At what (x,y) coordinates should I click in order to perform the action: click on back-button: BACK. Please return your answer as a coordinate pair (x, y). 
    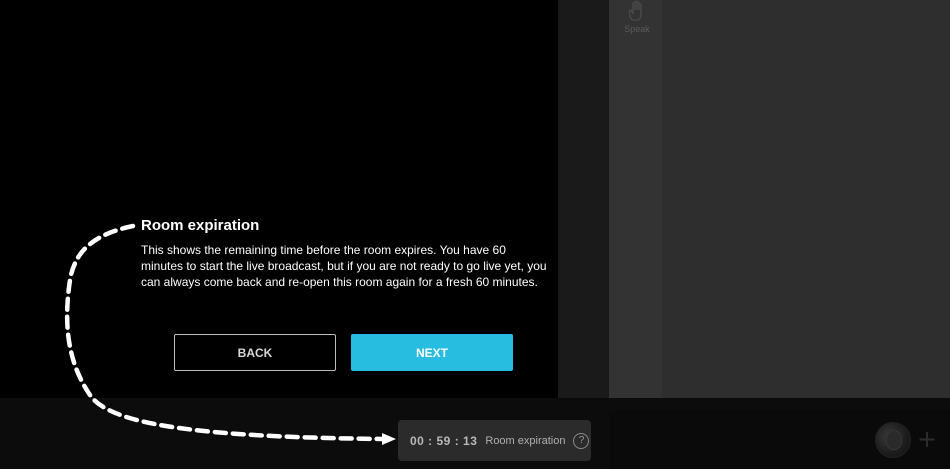
    Looking at the image, I should click on (255, 352).